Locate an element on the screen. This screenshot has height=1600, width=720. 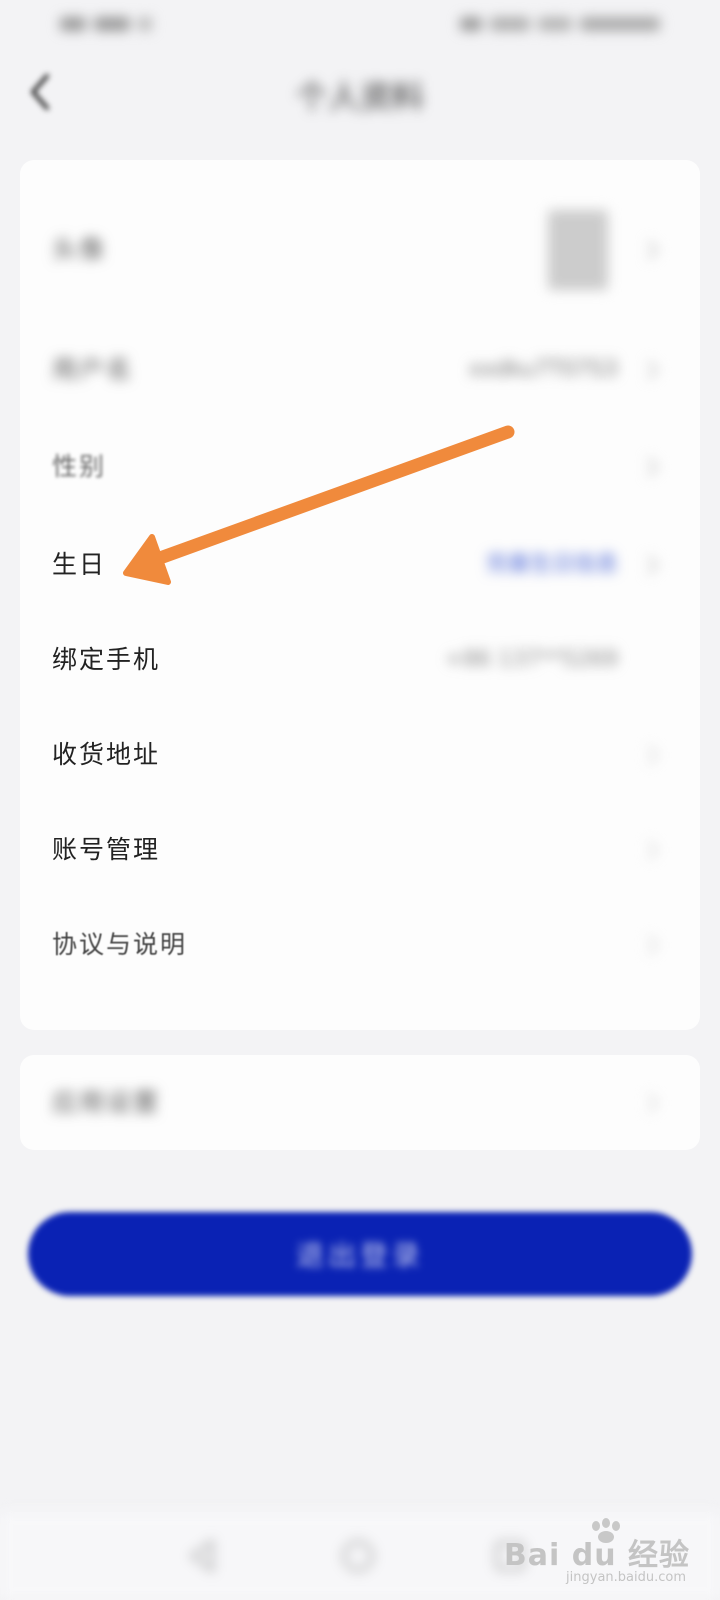
row-username: 用户名 xxdku7T07S3 is located at coordinates (360, 370).